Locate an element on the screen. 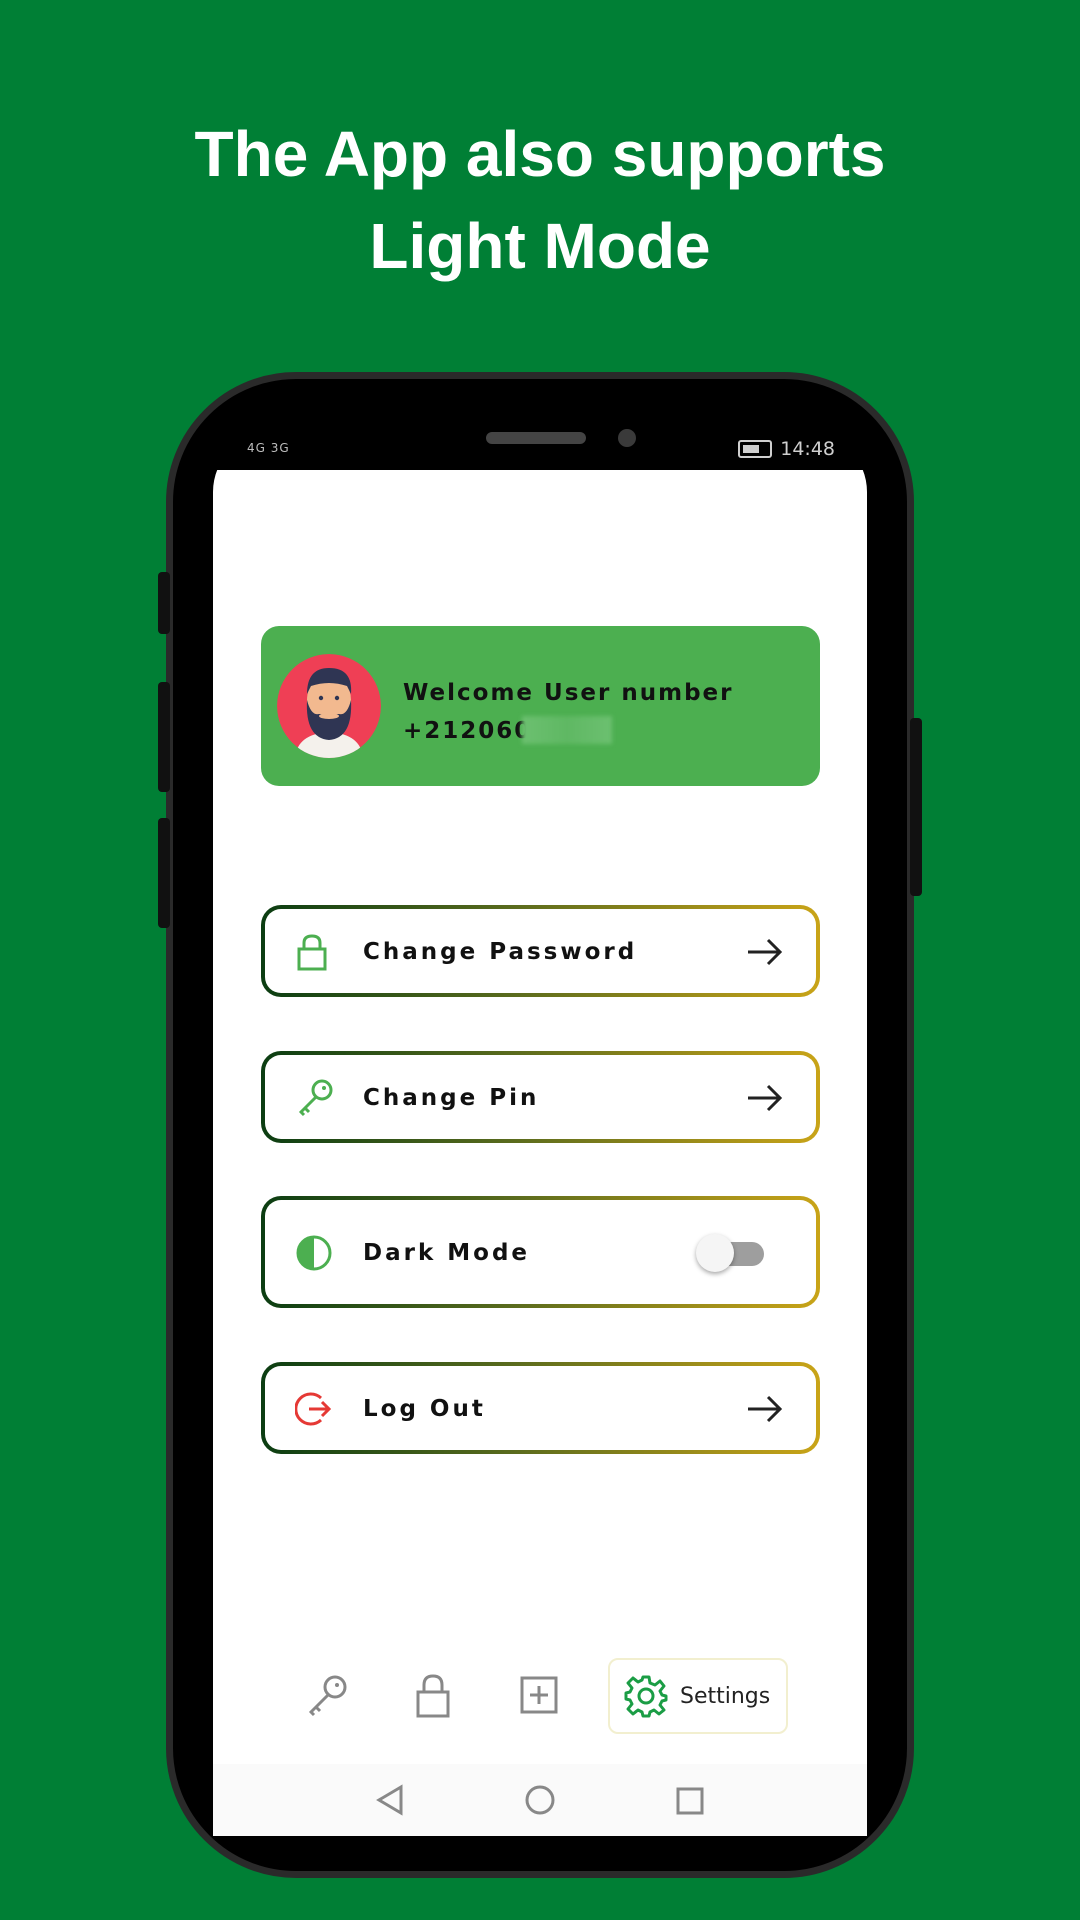 The width and height of the screenshot is (1080, 1920). welcome-title: Welcome User number is located at coordinates (568, 693).